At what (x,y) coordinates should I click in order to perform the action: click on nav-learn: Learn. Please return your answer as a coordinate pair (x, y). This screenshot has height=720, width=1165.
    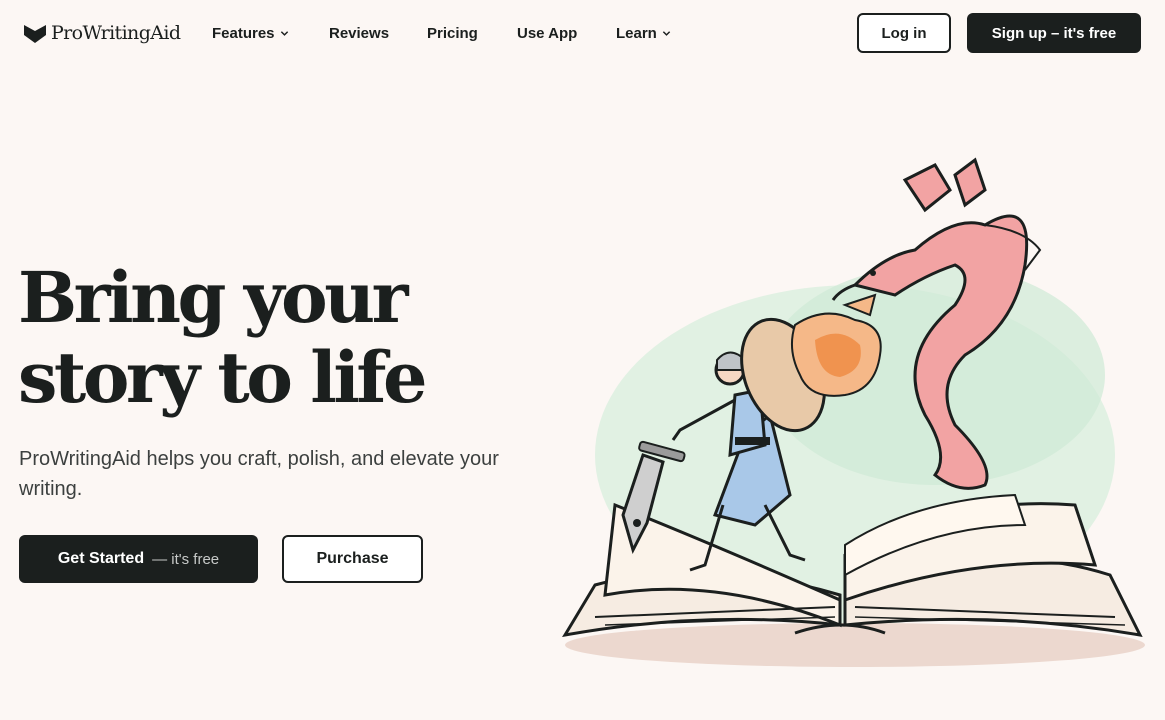
    Looking at the image, I should click on (643, 33).